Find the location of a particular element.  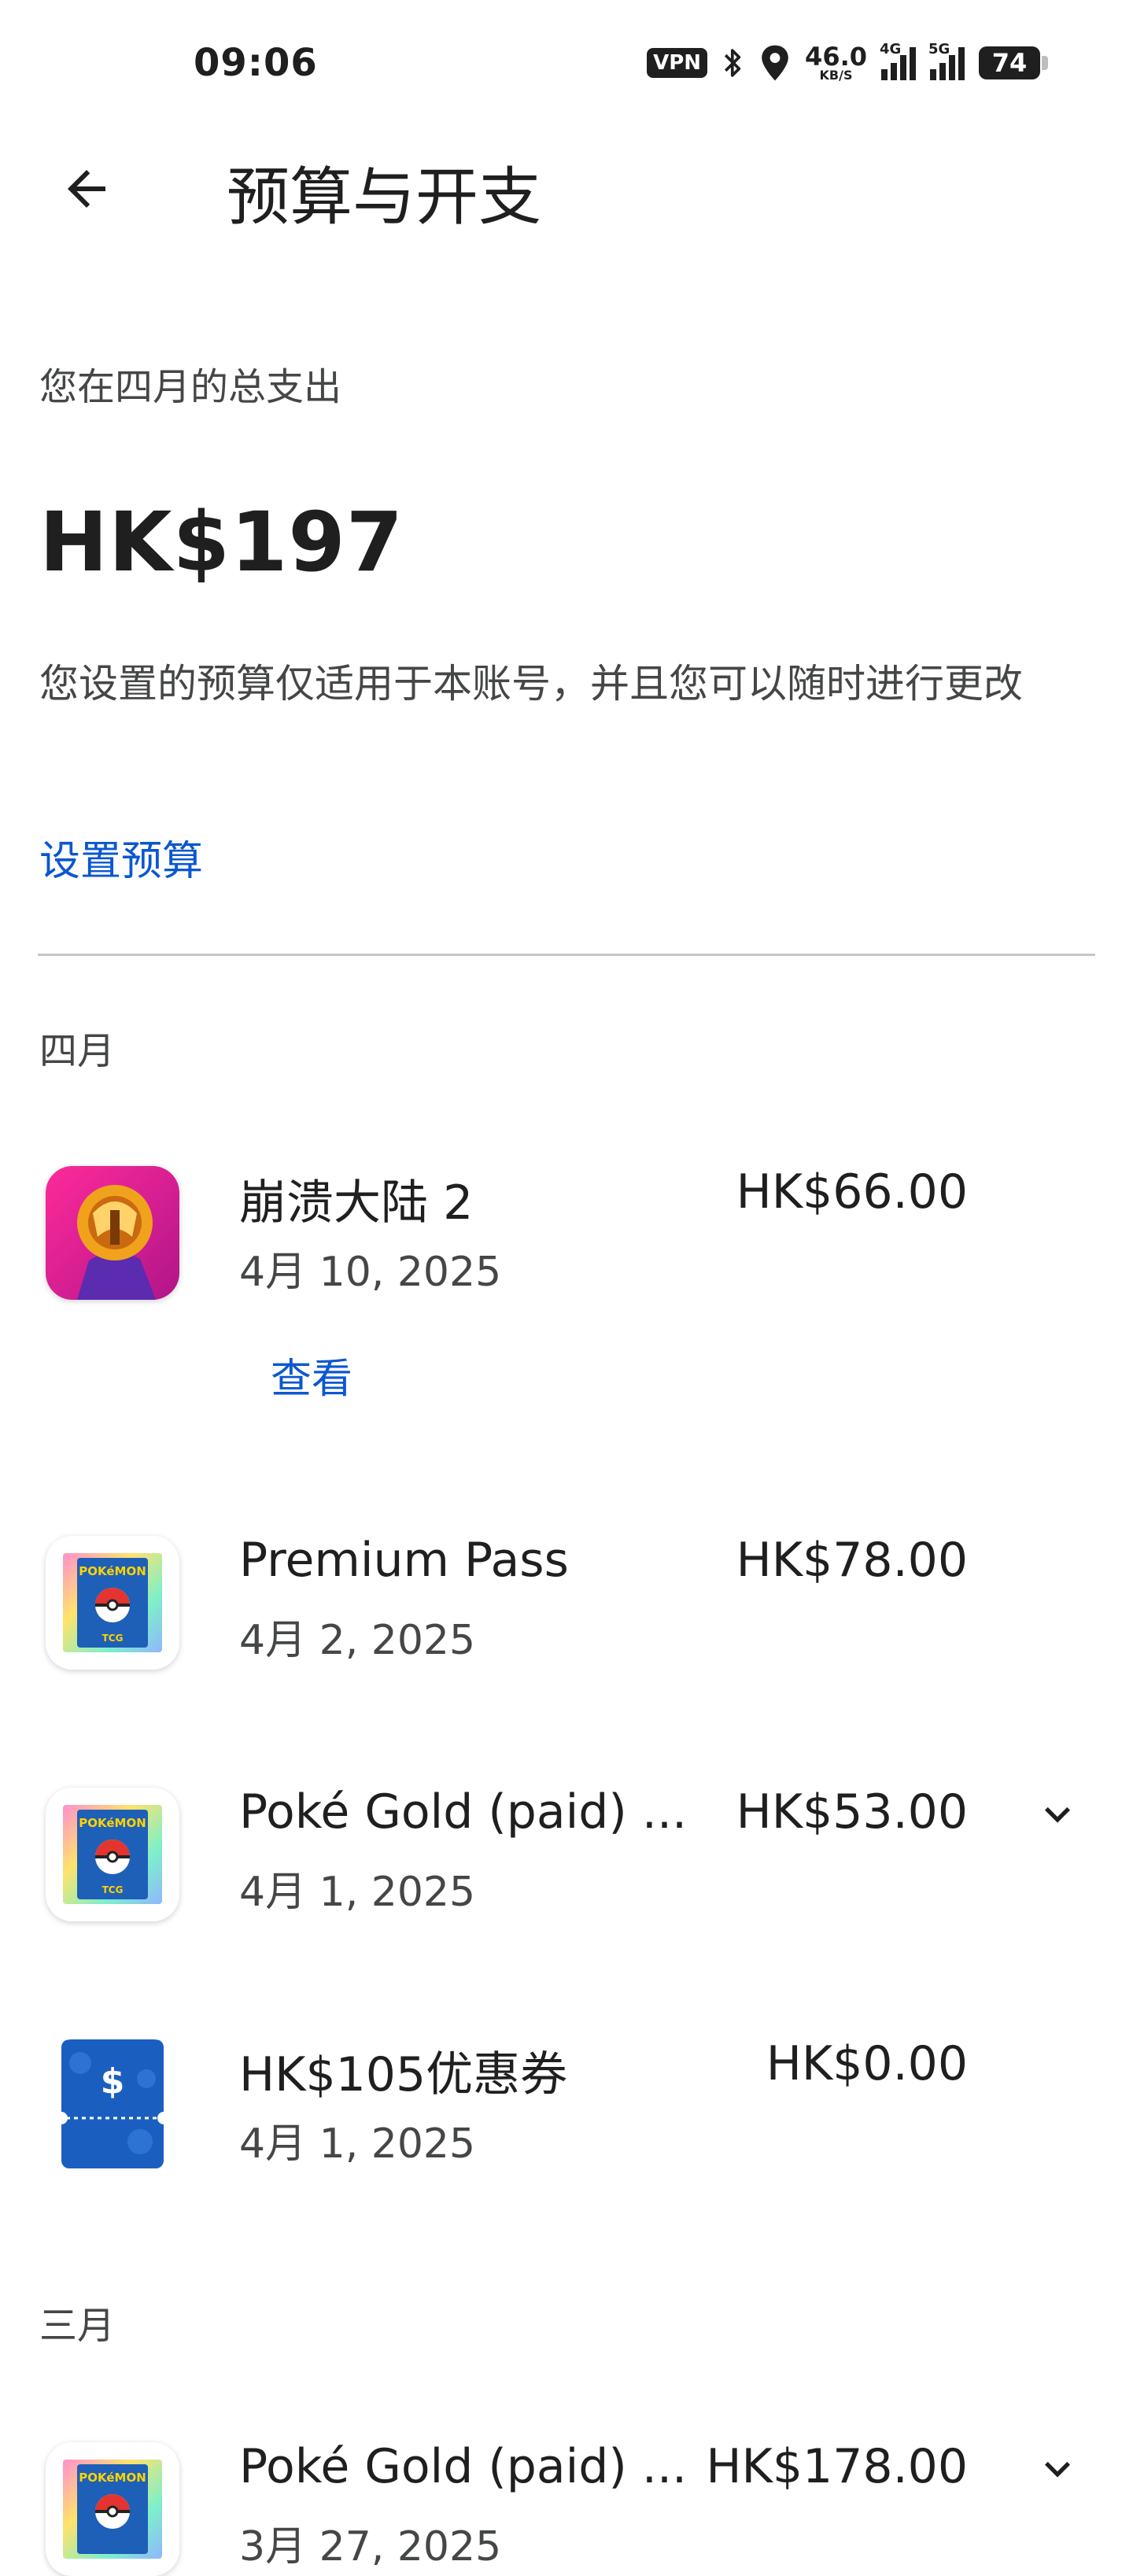

total-spend: HK$197 is located at coordinates (222, 542).